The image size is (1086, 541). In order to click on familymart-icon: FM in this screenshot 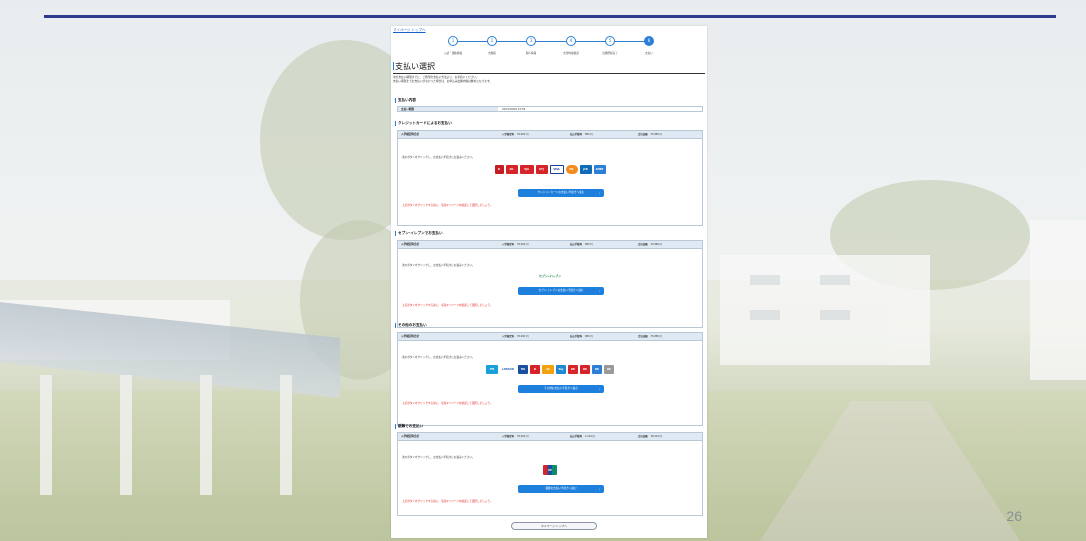, I will do `click(492, 369)`.